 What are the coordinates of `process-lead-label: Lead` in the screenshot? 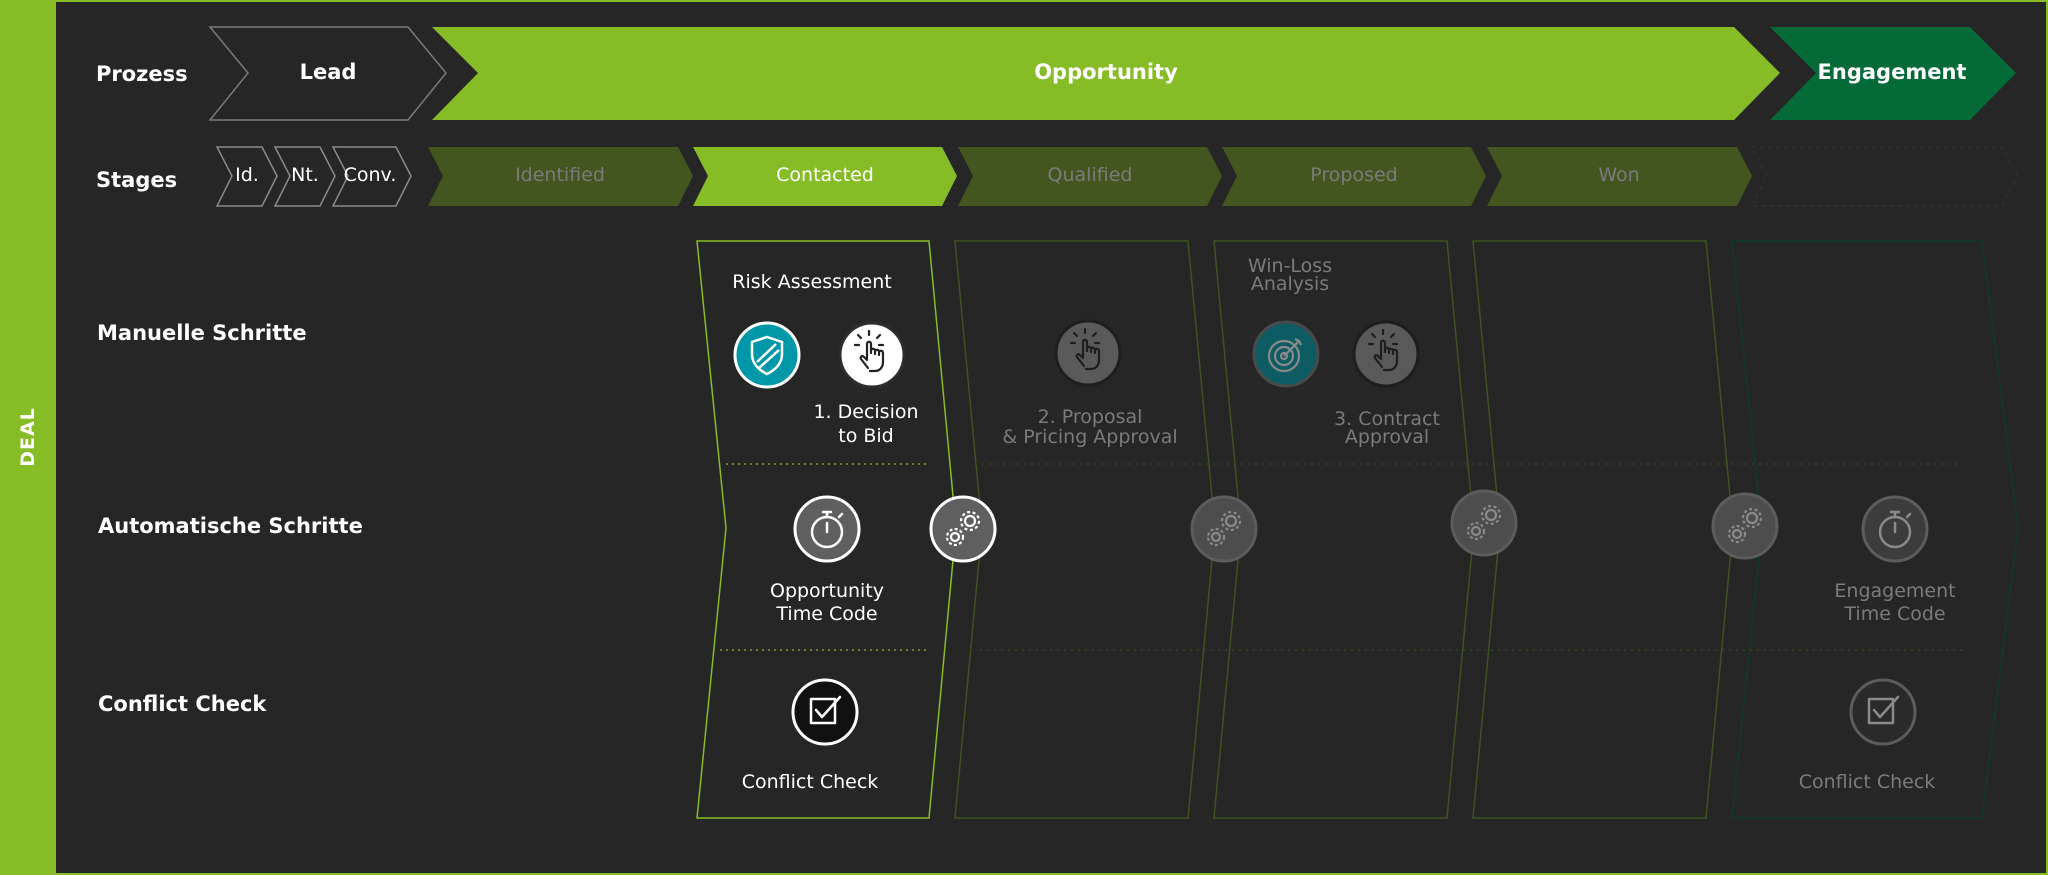 It's located at (328, 72).